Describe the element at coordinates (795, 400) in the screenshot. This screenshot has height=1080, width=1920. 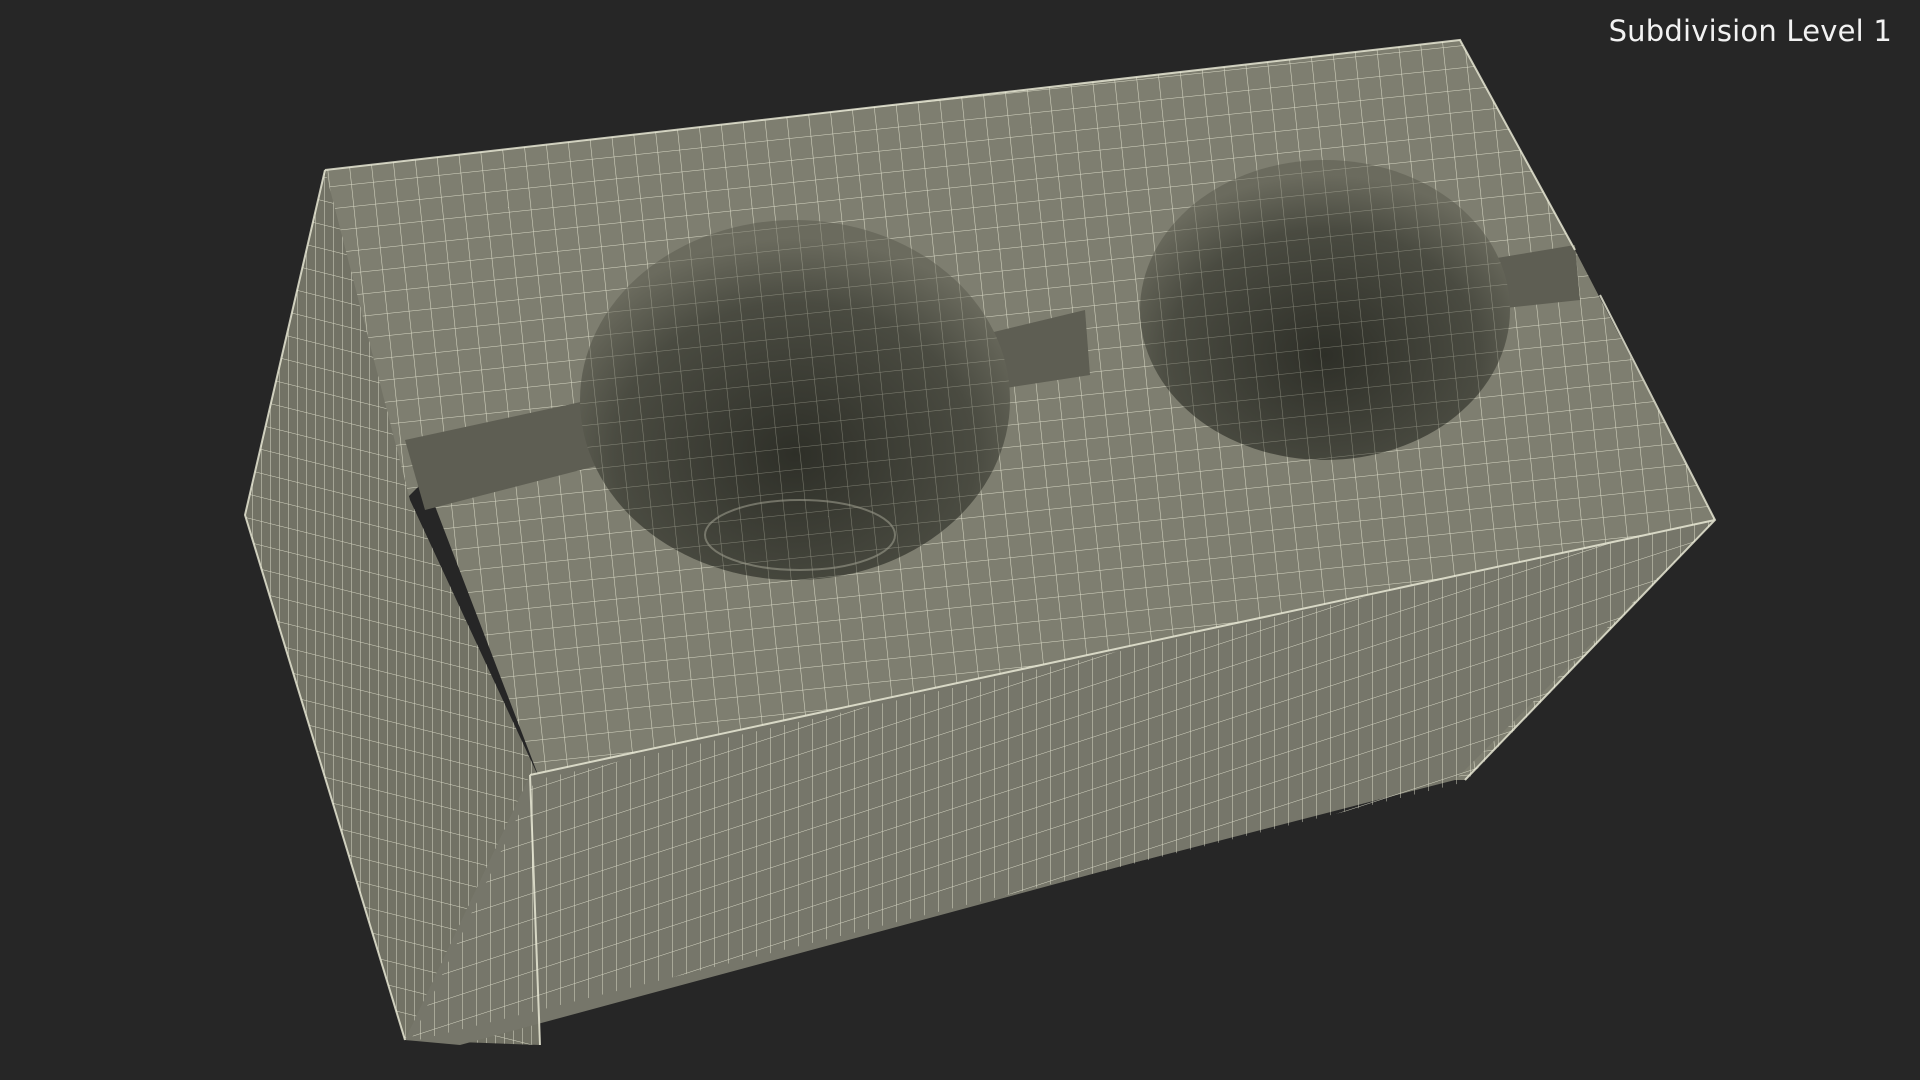
I see `cup-hole-left` at that location.